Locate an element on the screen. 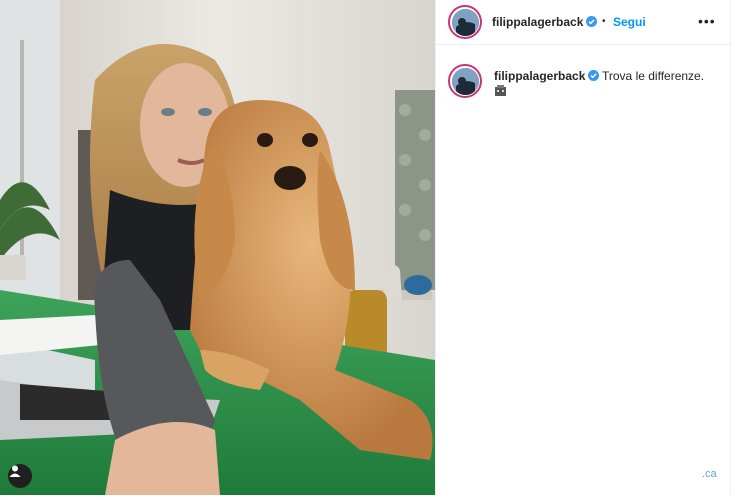 This screenshot has height=500, width=740. bottom-strip is located at coordinates (370, 497).